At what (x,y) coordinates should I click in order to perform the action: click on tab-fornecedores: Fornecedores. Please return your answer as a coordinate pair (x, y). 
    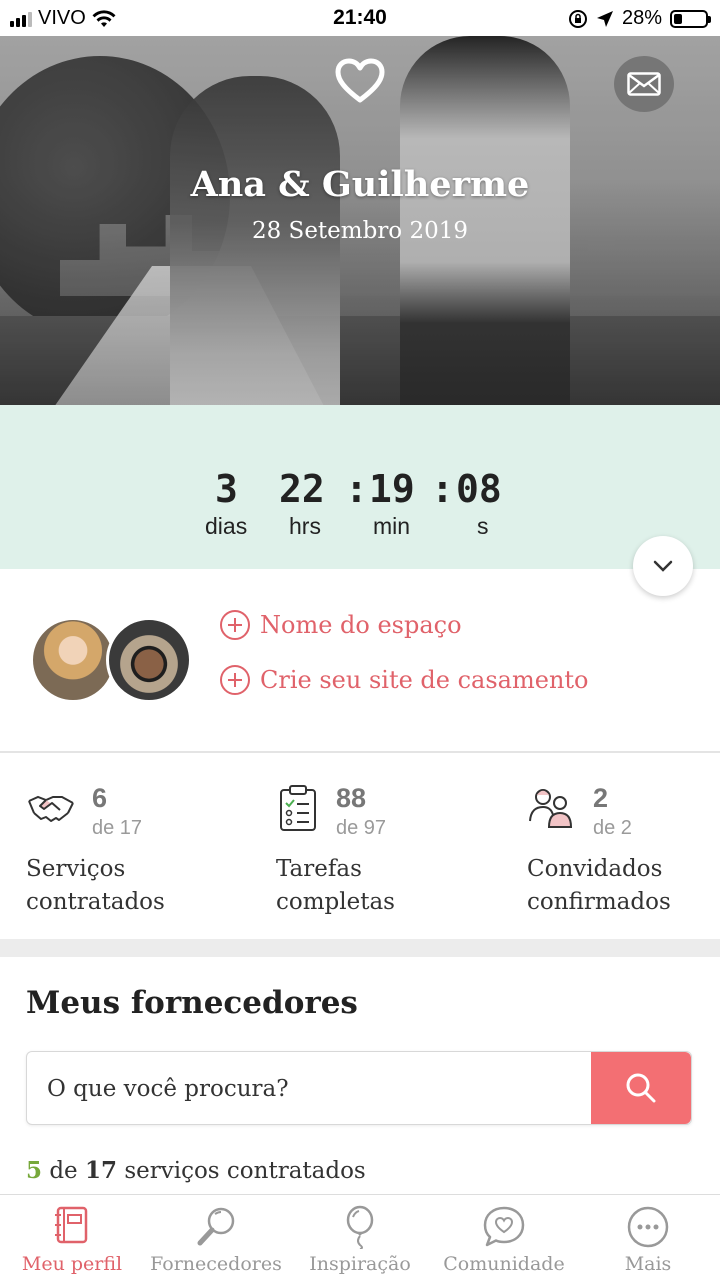
    Looking at the image, I should click on (216, 1238).